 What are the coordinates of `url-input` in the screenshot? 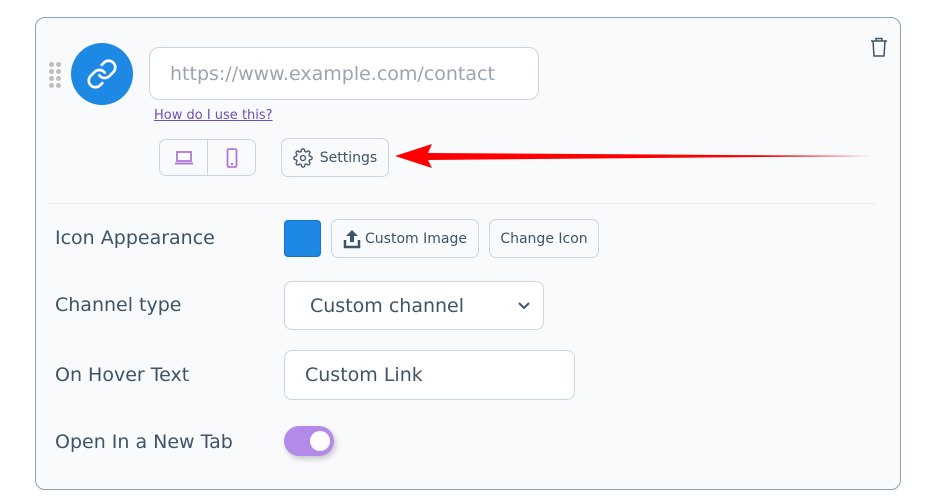 It's located at (344, 73).